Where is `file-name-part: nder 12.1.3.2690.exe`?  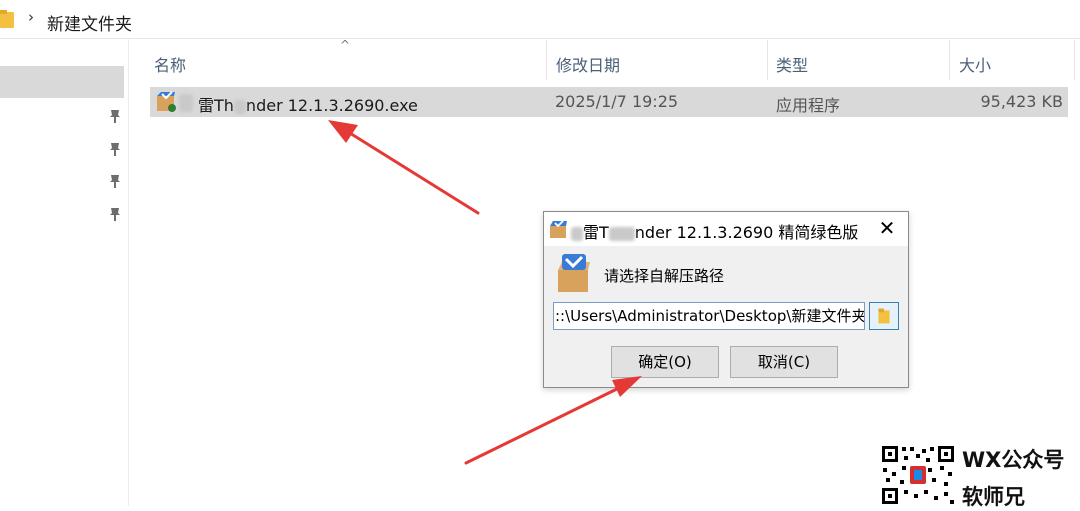
file-name-part: nder 12.1.3.2690.exe is located at coordinates (331, 105).